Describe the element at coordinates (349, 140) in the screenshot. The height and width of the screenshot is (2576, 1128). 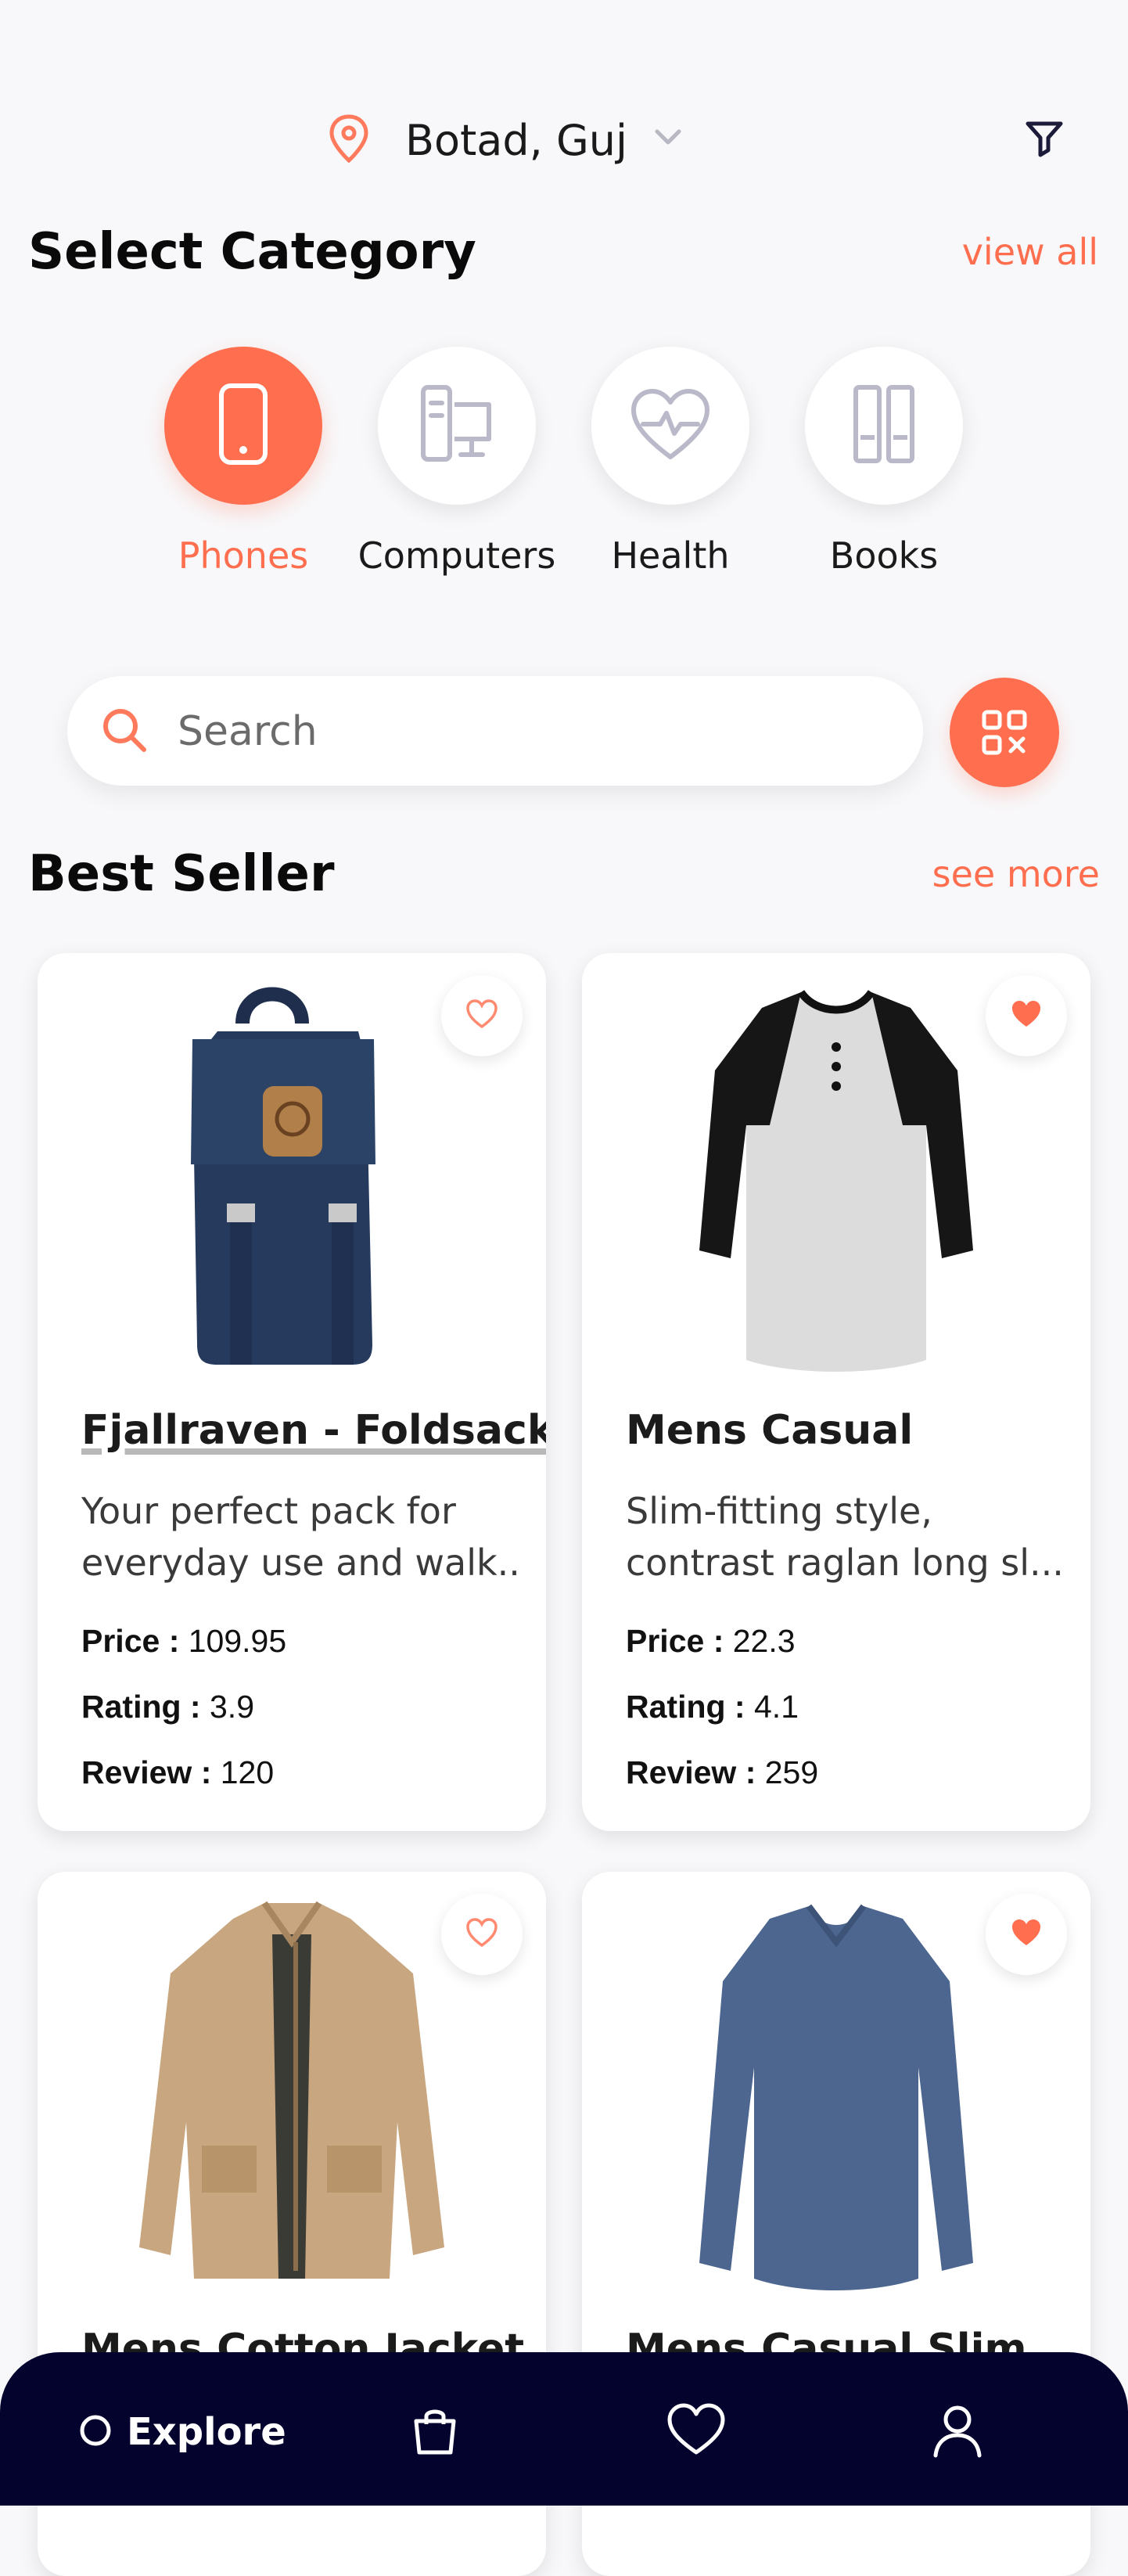
I see `map-pin-icon` at that location.